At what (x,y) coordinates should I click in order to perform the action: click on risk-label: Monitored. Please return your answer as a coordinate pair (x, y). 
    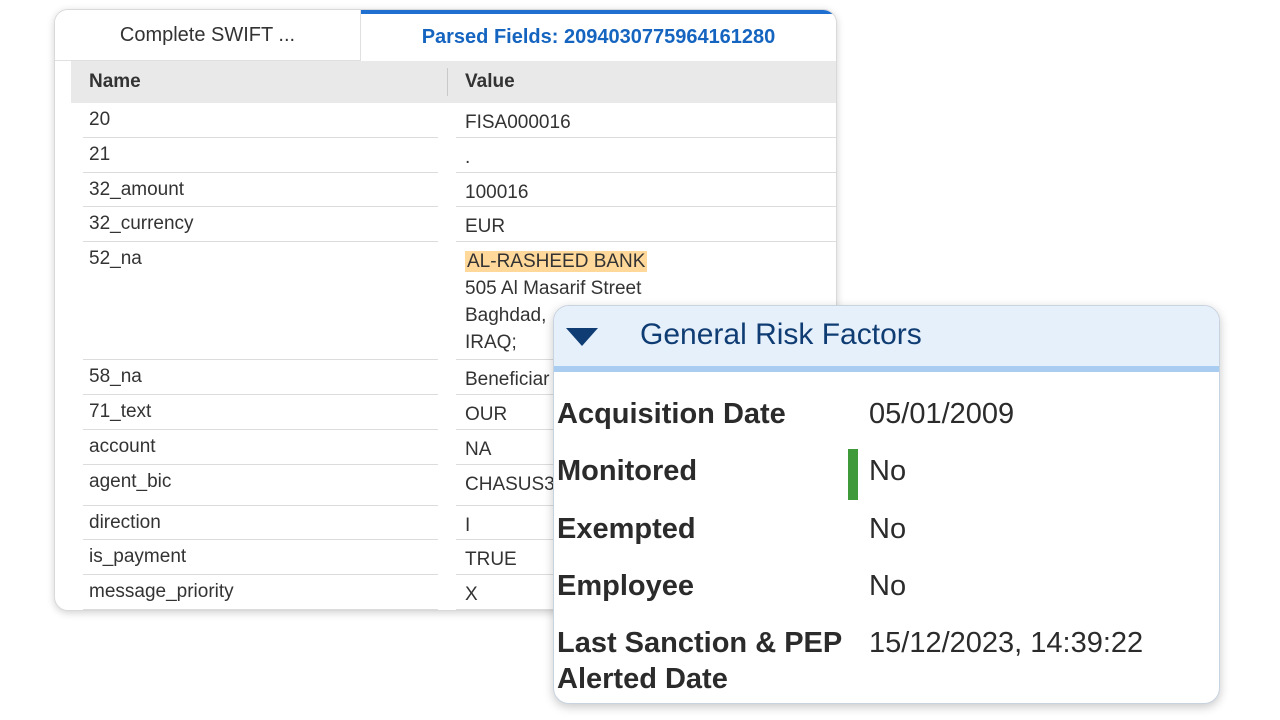
    Looking at the image, I should click on (627, 471).